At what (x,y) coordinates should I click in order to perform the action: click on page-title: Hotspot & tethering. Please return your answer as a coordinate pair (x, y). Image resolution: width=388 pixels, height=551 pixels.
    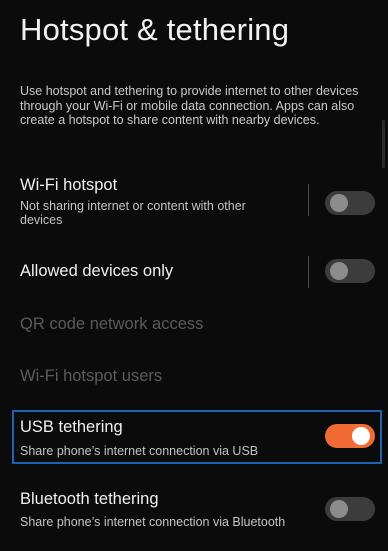
    Looking at the image, I should click on (155, 29).